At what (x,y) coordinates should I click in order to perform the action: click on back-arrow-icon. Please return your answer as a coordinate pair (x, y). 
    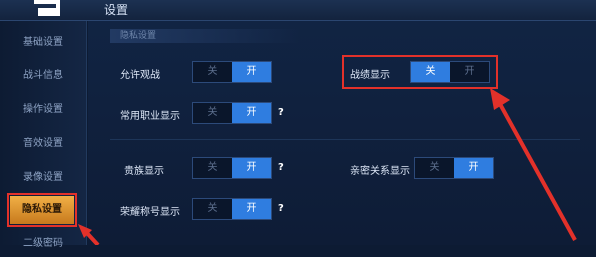
    Looking at the image, I should click on (48, 10).